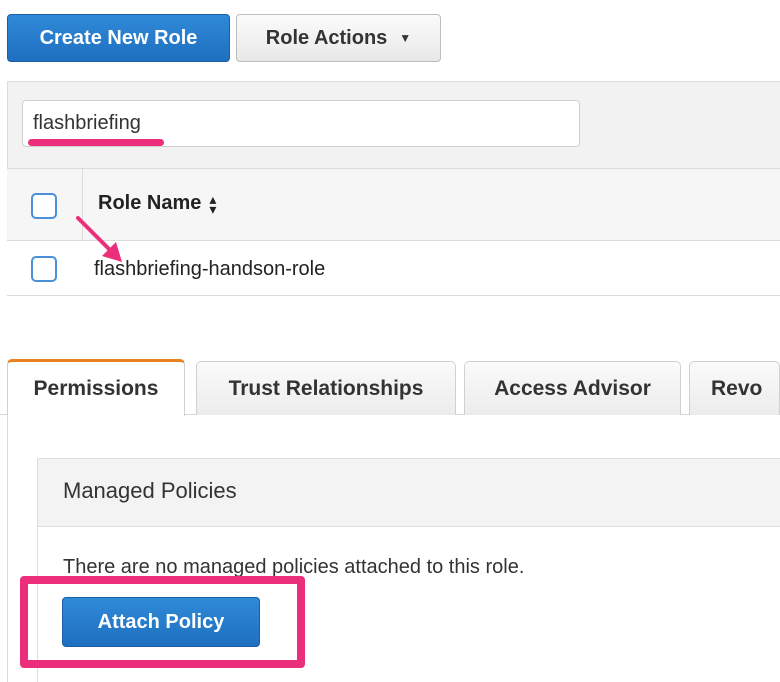  I want to click on tab-access-advisor-label: Access Advisor, so click(572, 388).